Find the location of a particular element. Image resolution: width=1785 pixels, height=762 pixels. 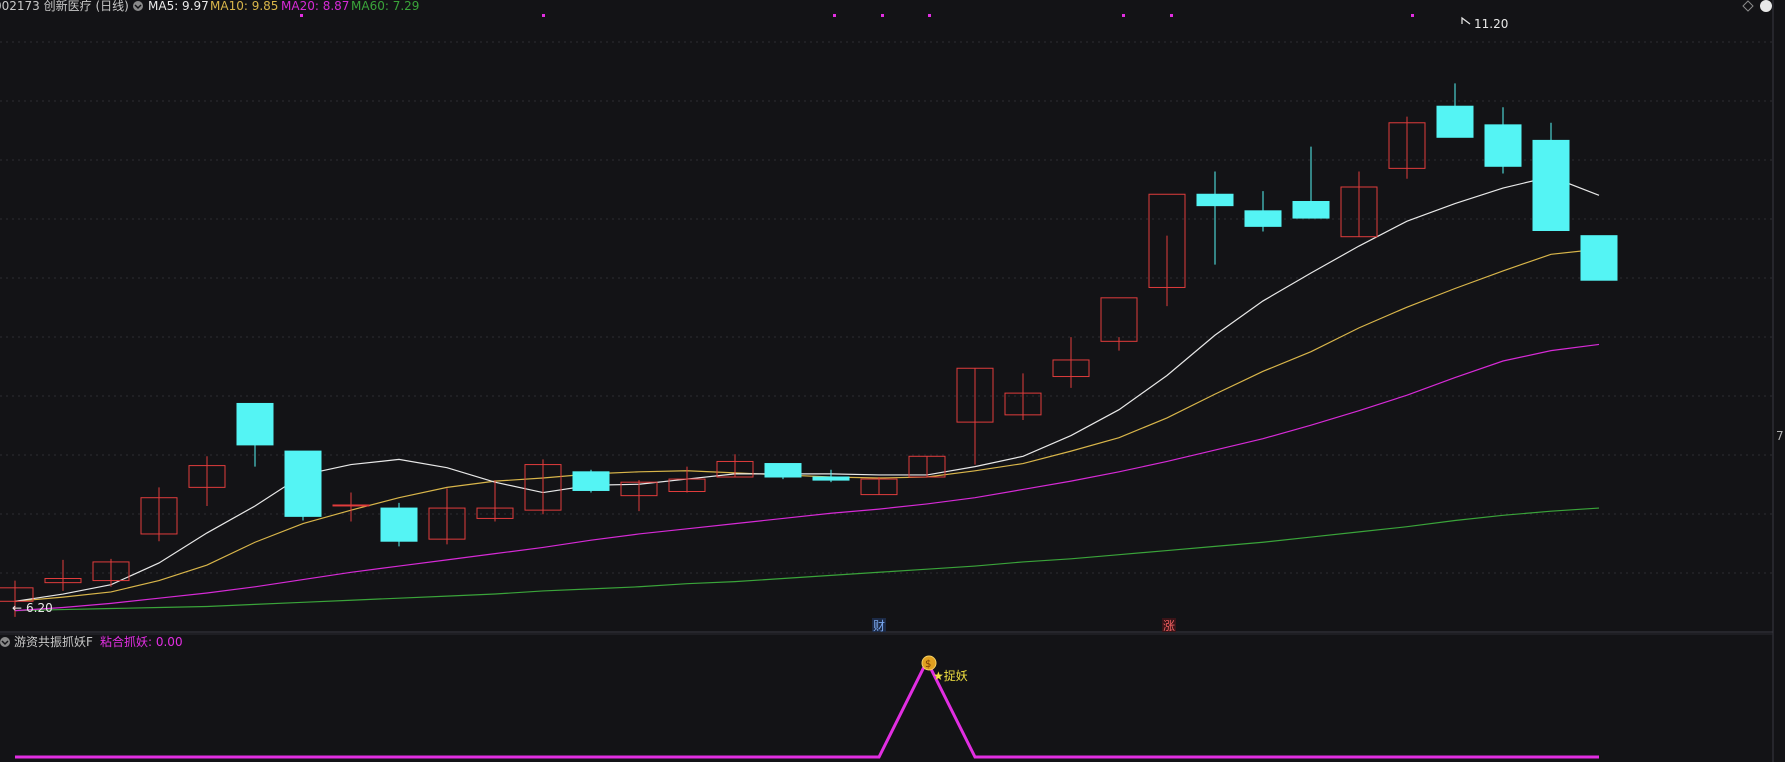

settings-icon is located at coordinates (138, 6).